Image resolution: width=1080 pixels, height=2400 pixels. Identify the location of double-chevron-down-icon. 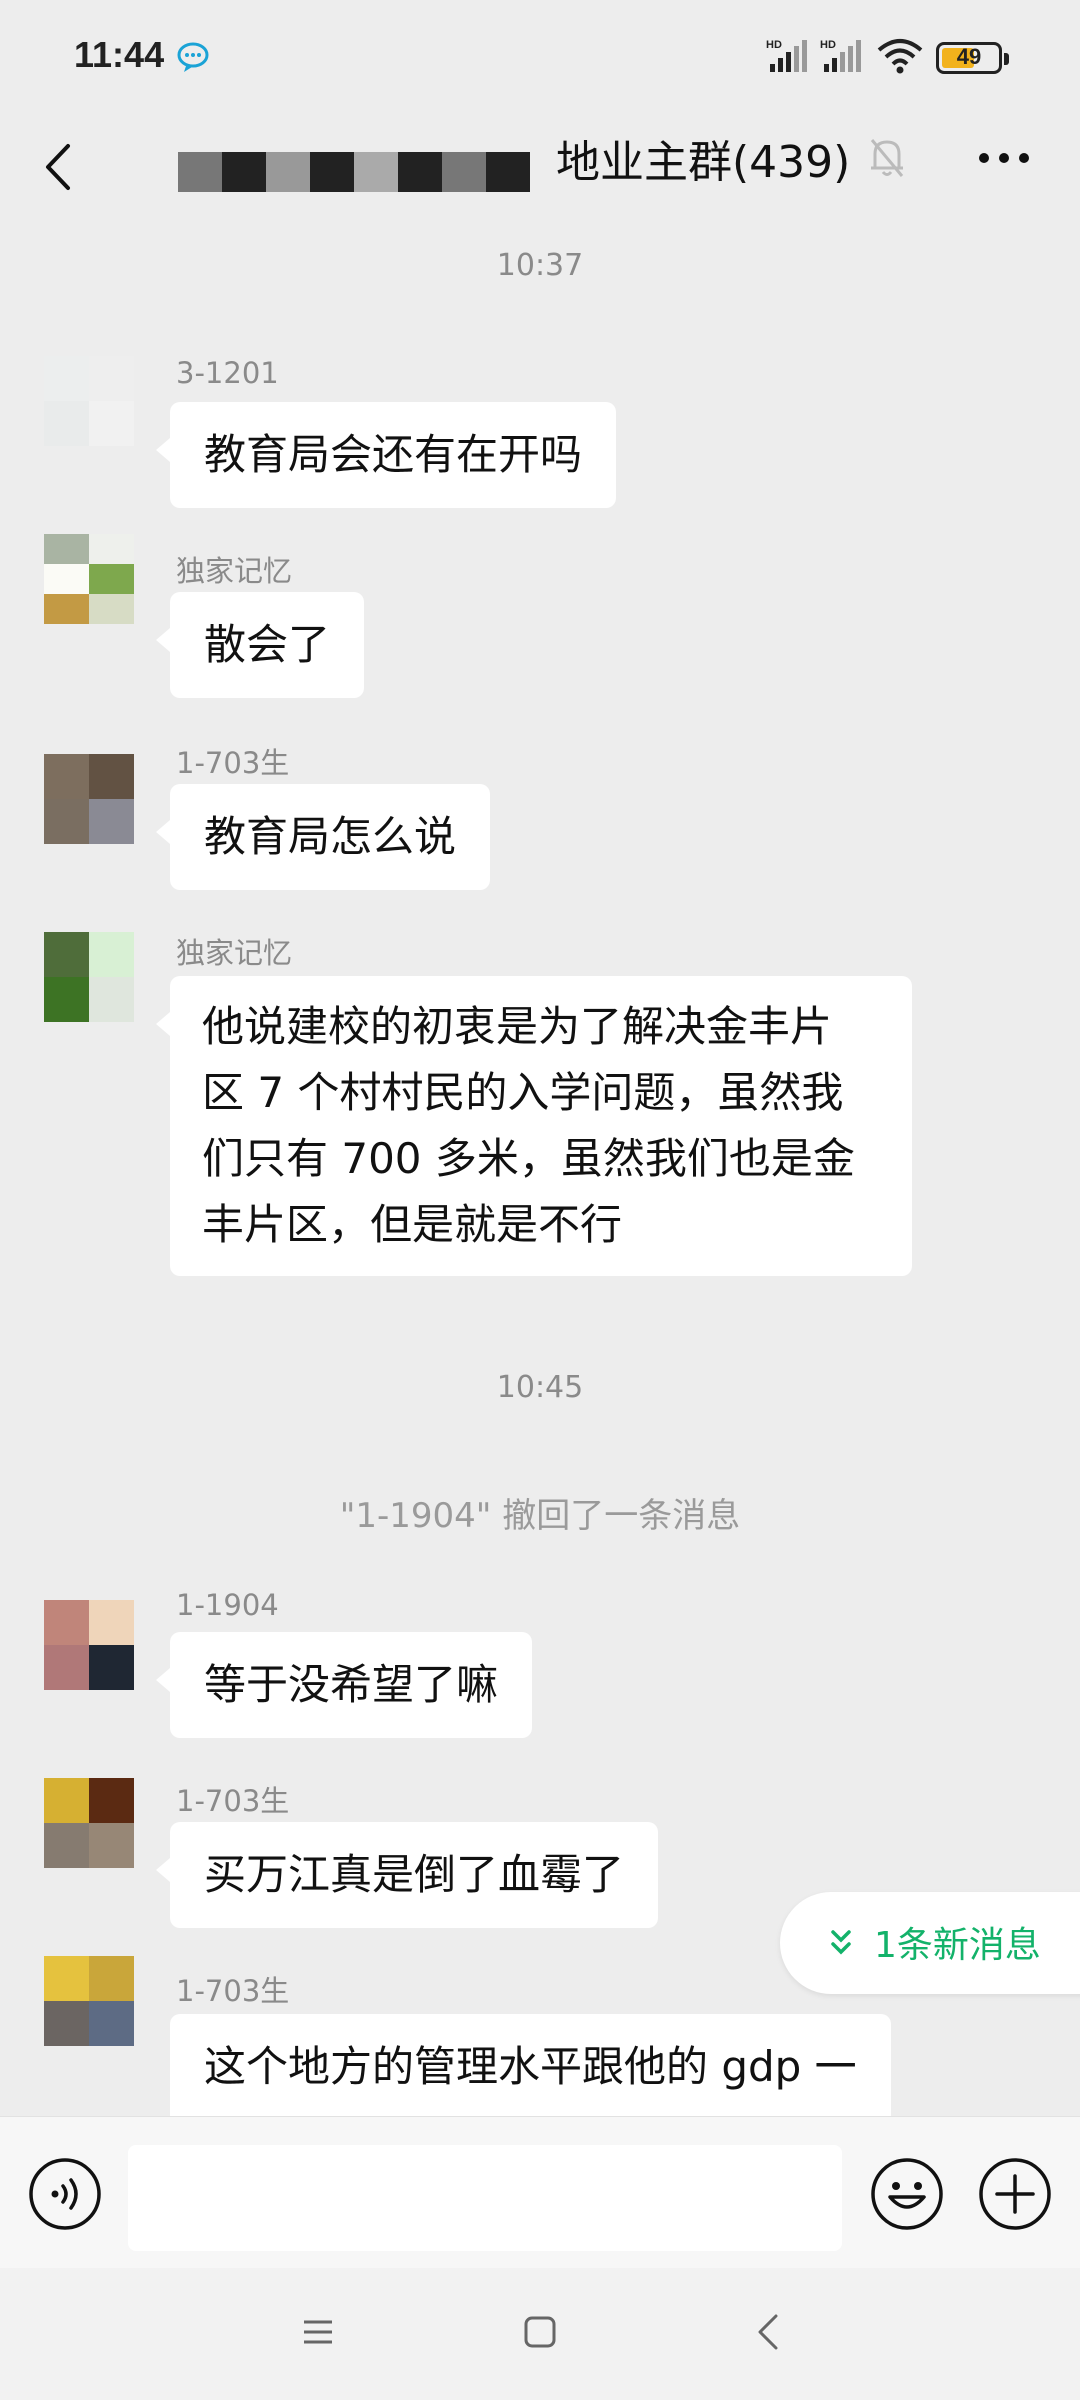
(841, 1942).